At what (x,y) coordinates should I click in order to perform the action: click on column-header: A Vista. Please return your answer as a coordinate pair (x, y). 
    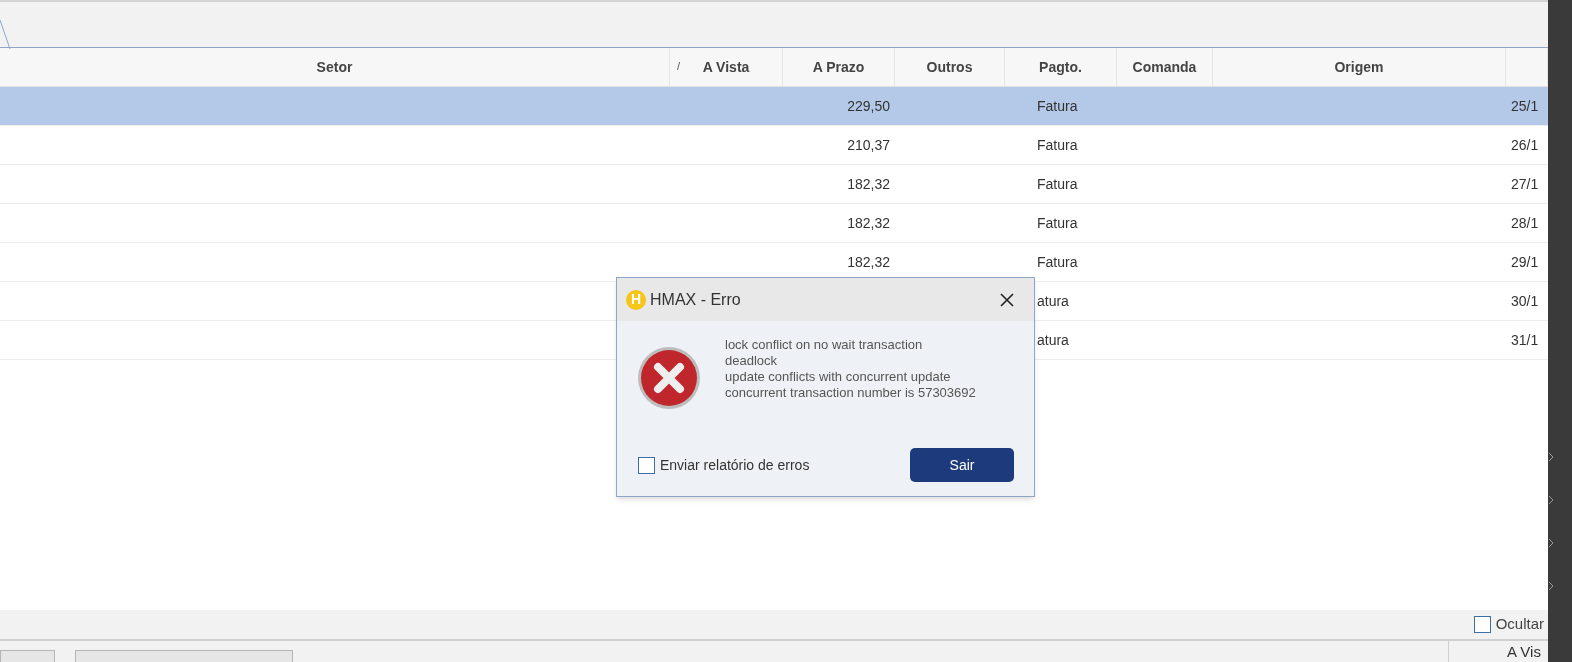
    Looking at the image, I should click on (726, 67).